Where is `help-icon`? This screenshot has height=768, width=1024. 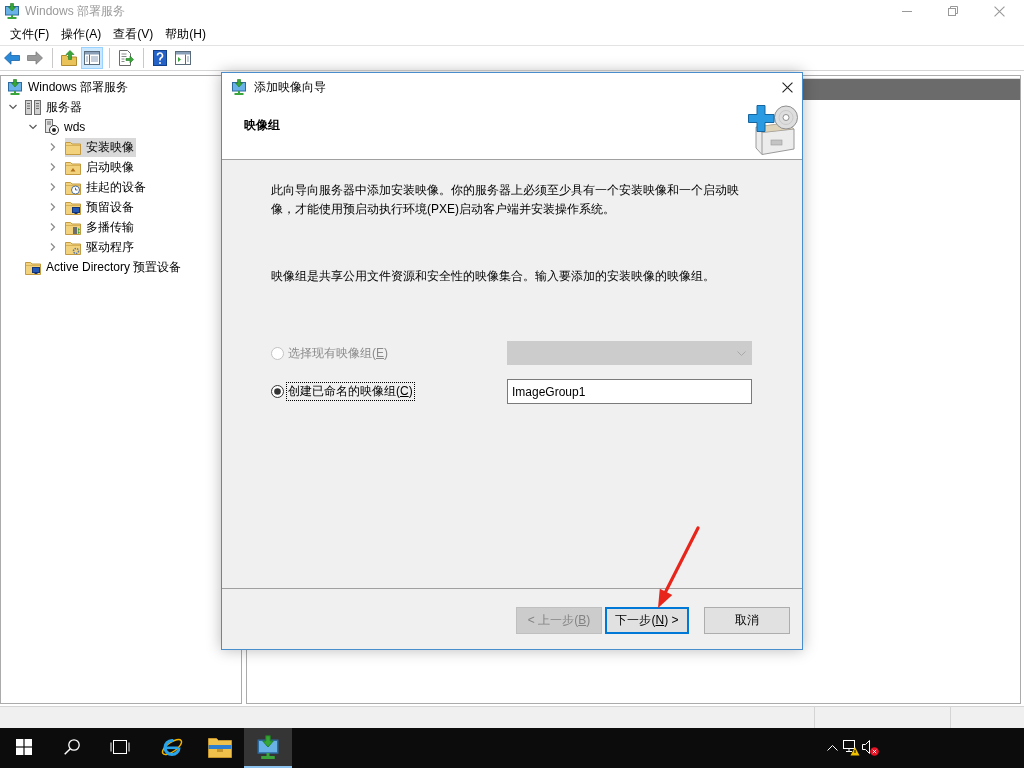
help-icon is located at coordinates (160, 58).